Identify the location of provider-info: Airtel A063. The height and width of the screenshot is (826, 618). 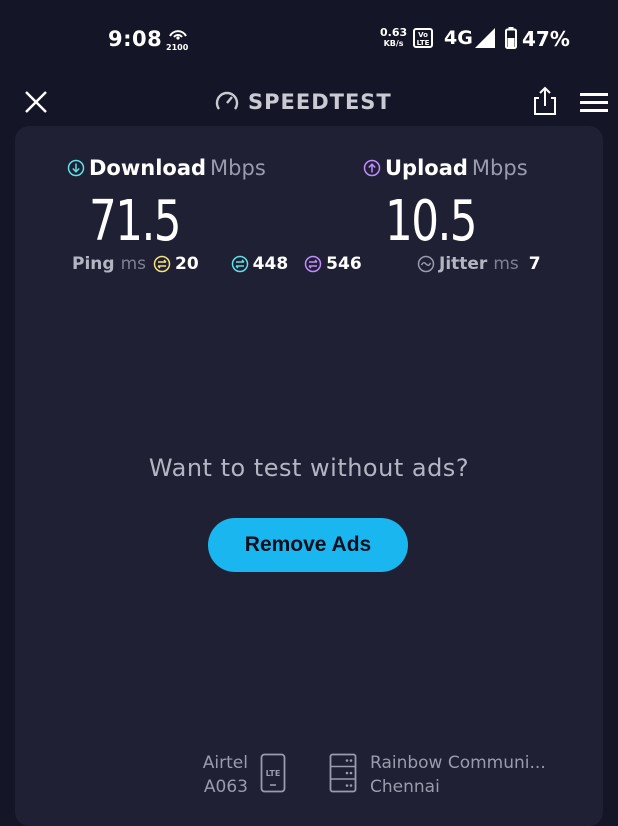
(223, 775).